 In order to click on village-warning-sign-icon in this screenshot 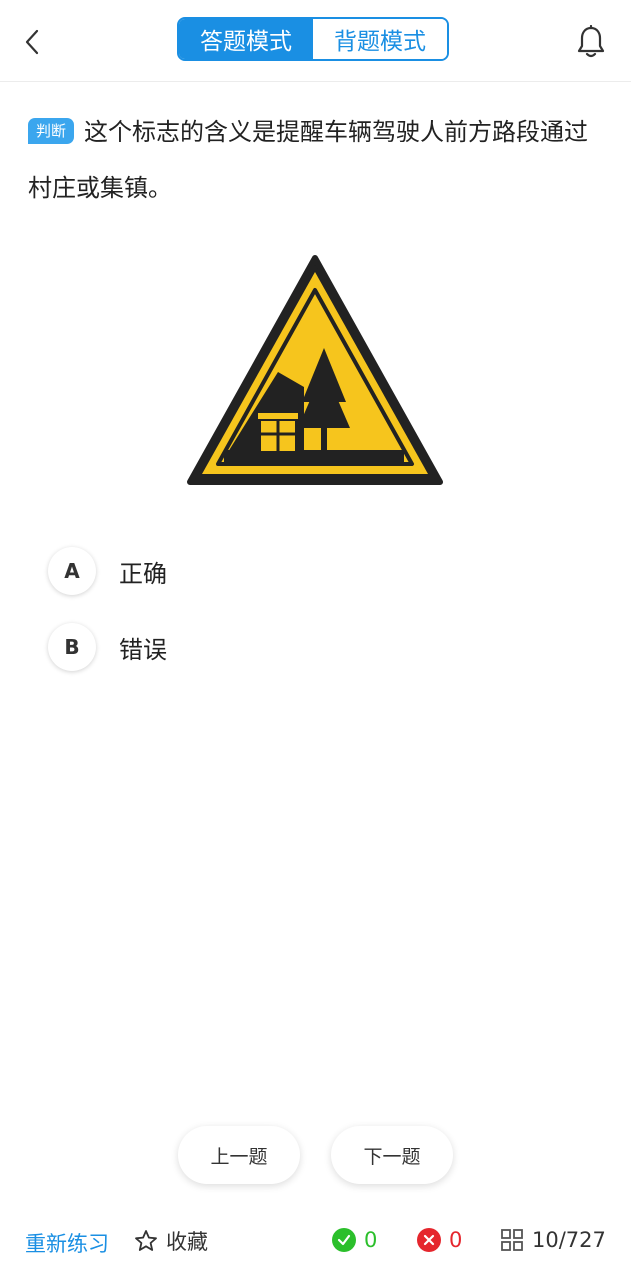, I will do `click(315, 370)`.